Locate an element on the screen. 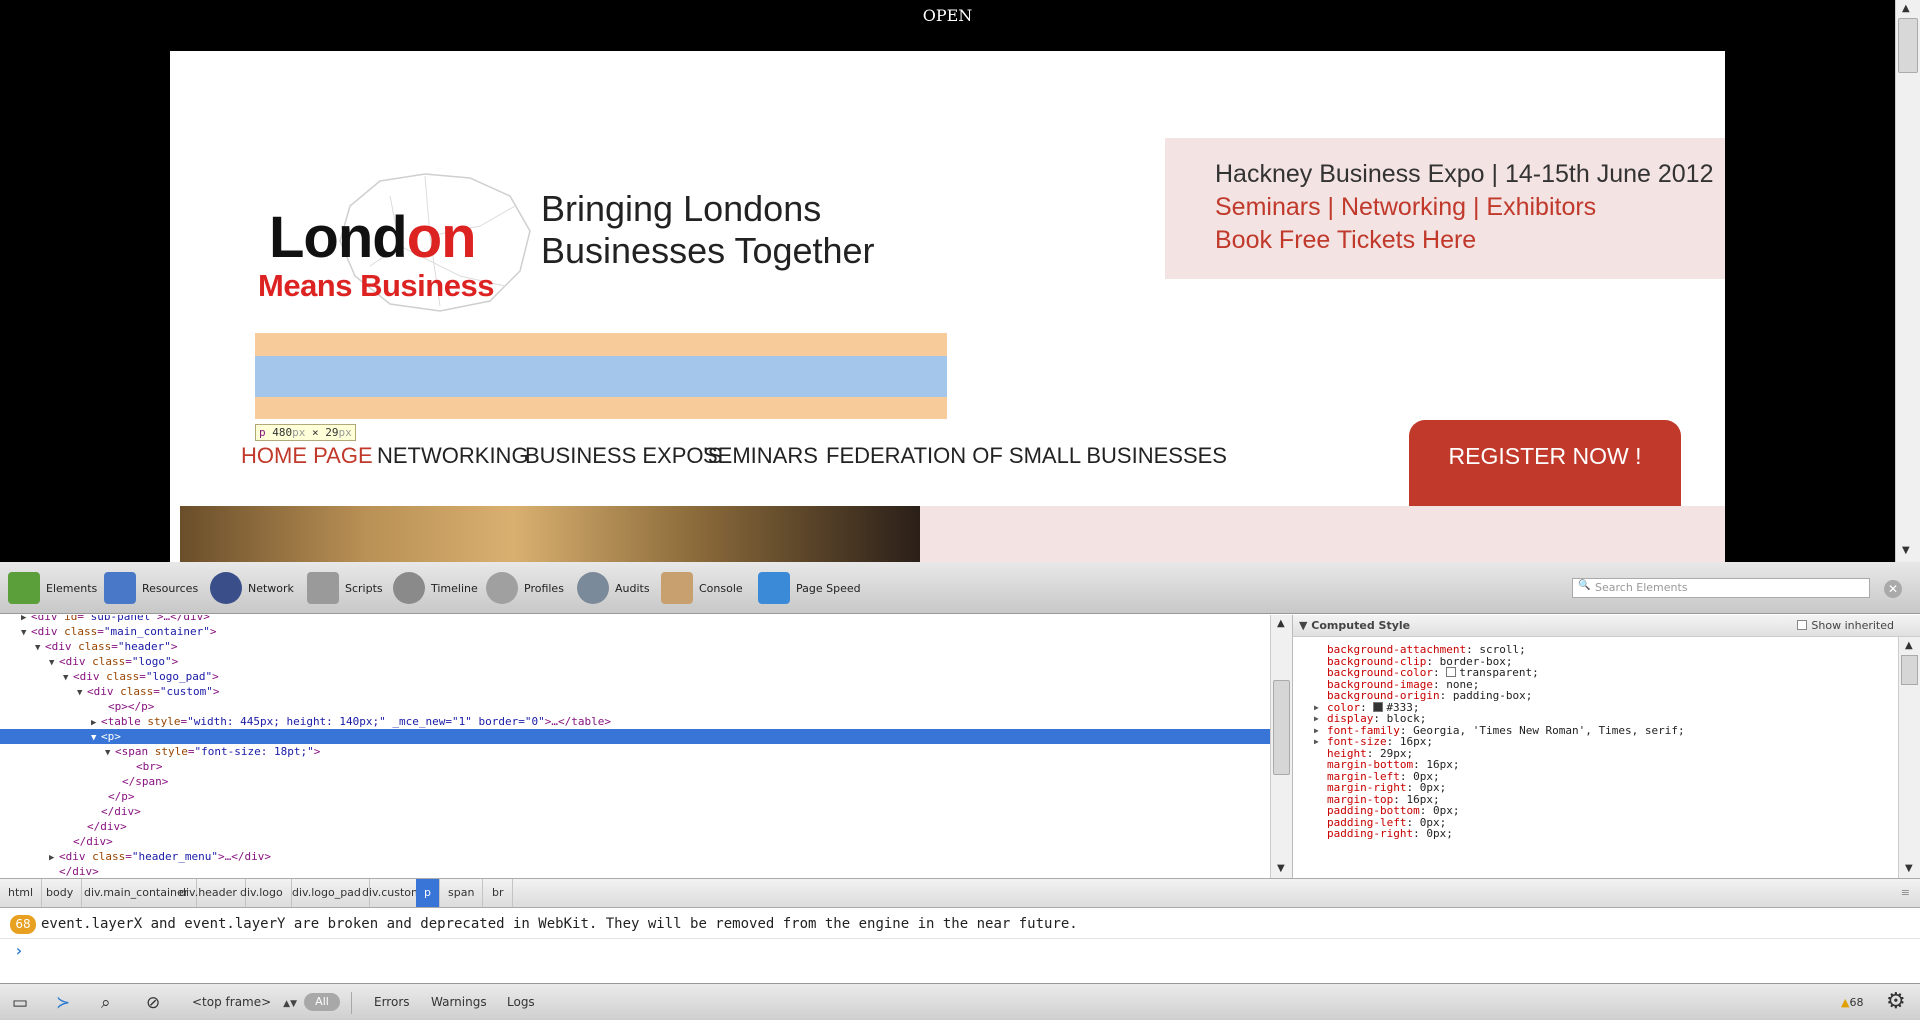  nav-federation-of-small-businesses: FEDERATION OF SMALL BUSINESSES is located at coordinates (1026, 456).